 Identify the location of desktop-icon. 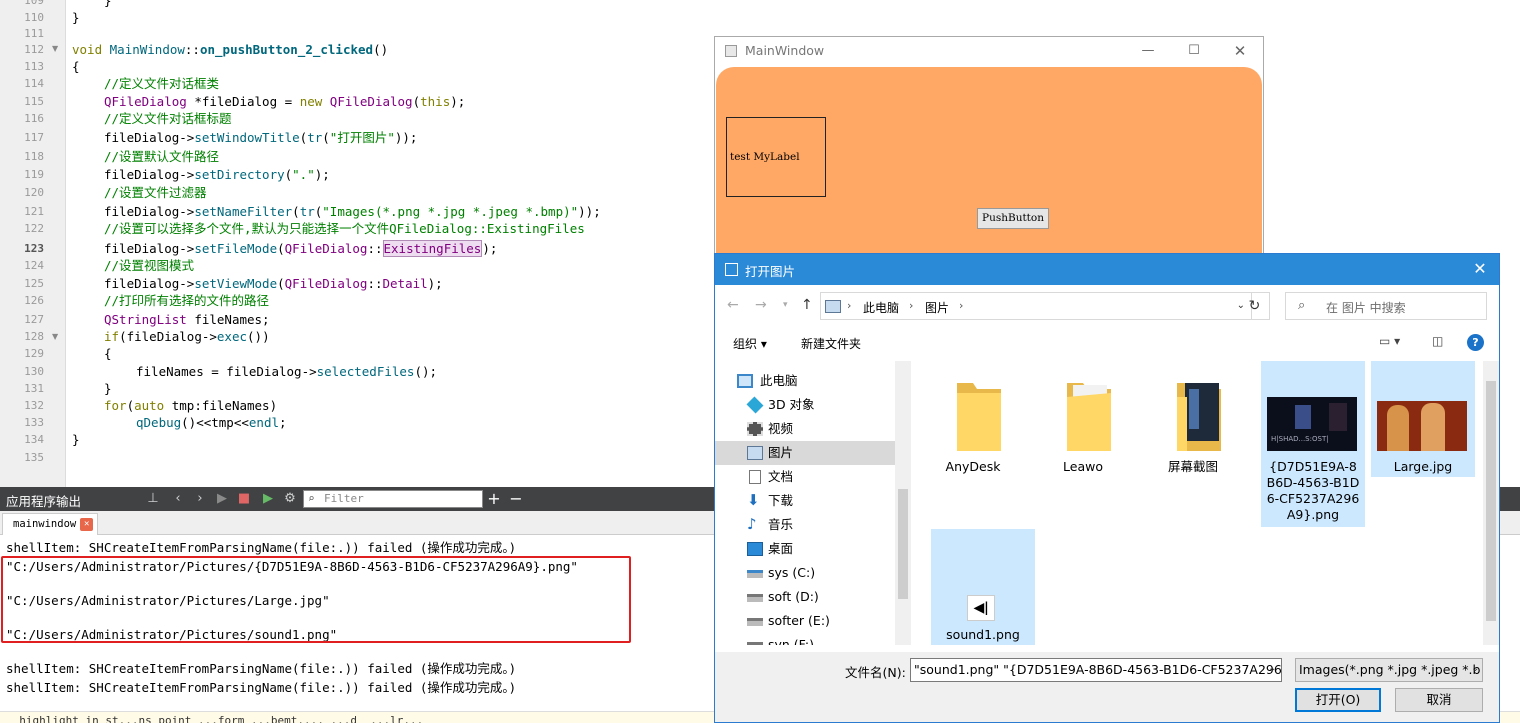
(755, 549).